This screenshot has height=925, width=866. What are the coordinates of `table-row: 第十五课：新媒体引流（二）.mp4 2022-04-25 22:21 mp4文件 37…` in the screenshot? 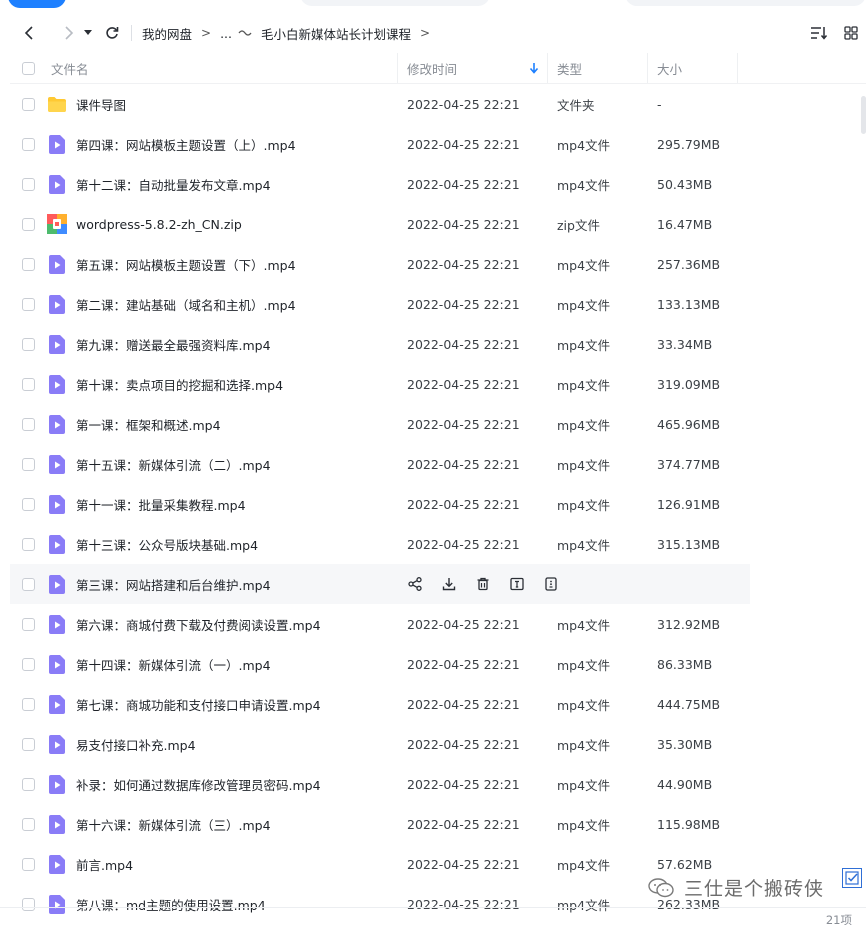 It's located at (380, 464).